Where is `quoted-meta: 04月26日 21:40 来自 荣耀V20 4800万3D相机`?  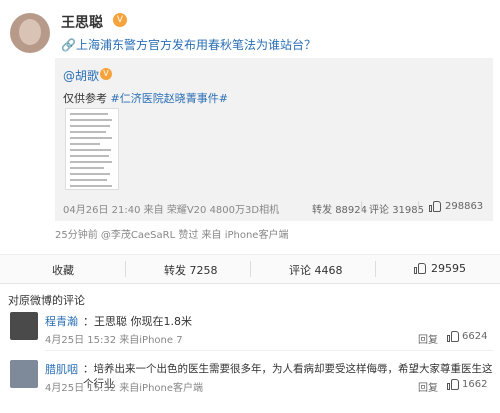 quoted-meta: 04月26日 21:40 来自 荣耀V20 4800万3D相机 is located at coordinates (171, 208).